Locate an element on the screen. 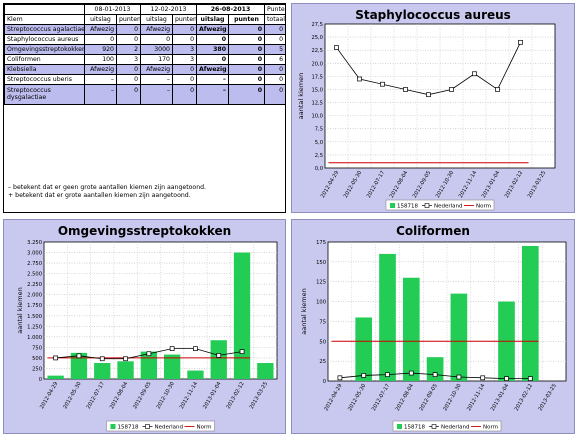 The image size is (578, 438). y-tick-label: 3.000 is located at coordinates (34, 254).